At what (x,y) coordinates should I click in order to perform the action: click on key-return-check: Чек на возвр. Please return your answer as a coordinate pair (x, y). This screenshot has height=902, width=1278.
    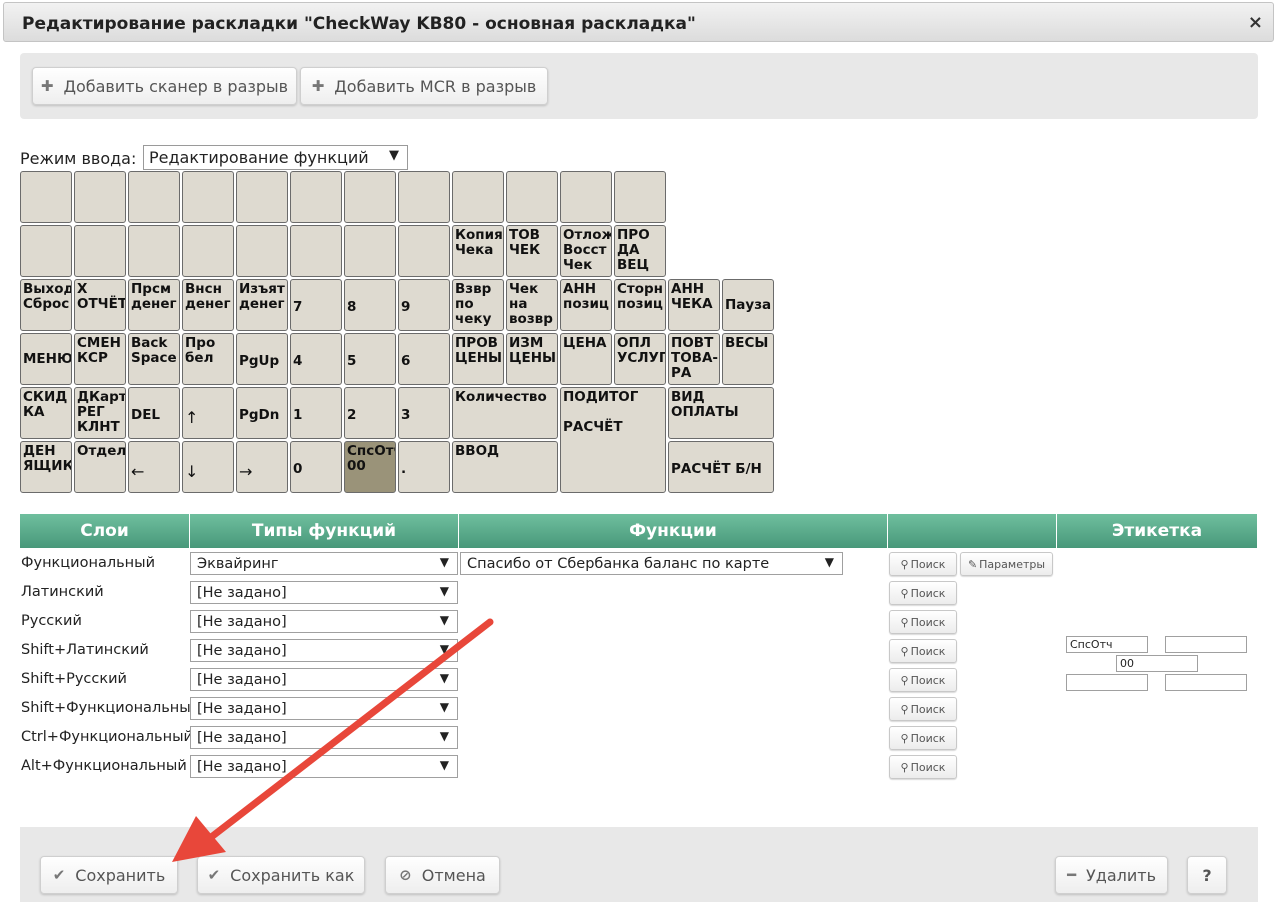
    Looking at the image, I should click on (532, 305).